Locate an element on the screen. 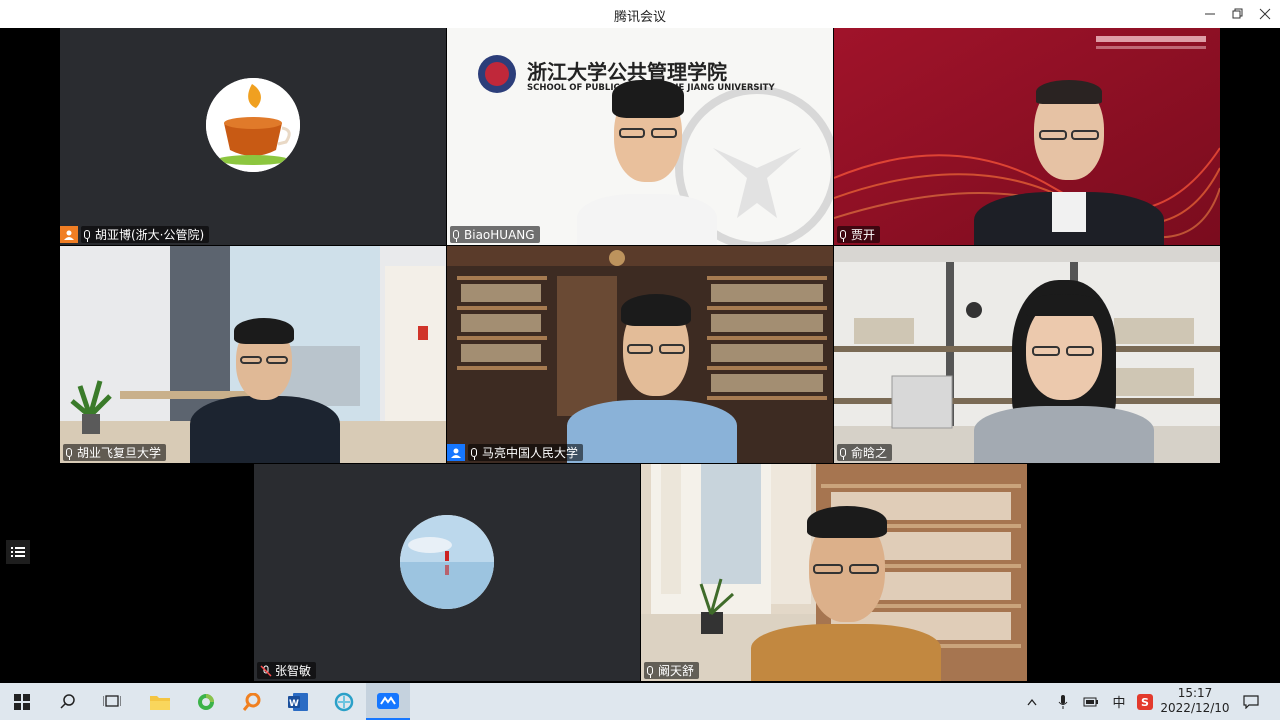 This screenshot has width=1280, height=720. close-button is located at coordinates (1264, 14).